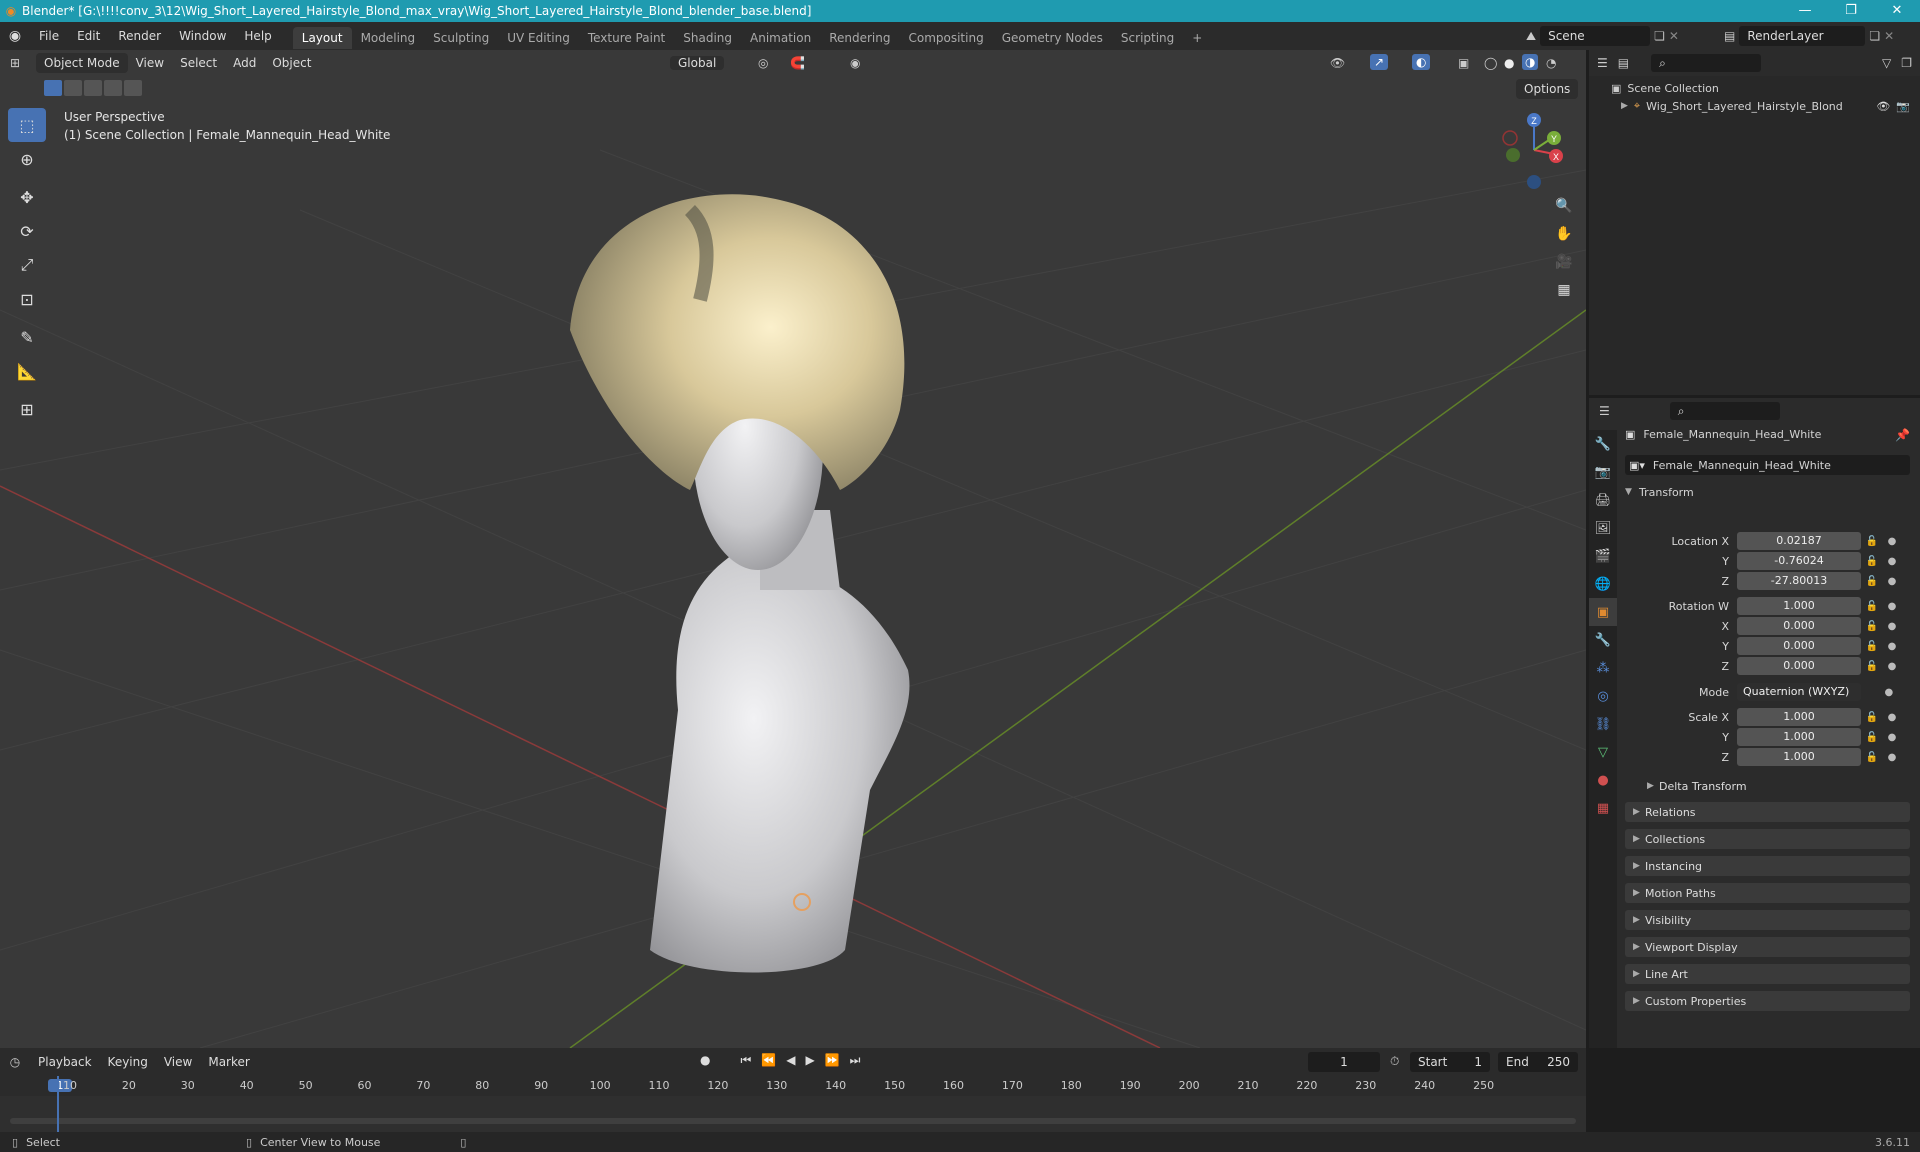 The height and width of the screenshot is (1152, 1920). What do you see at coordinates (1910, 63) in the screenshot?
I see `new-collection-icon: ❐` at bounding box center [1910, 63].